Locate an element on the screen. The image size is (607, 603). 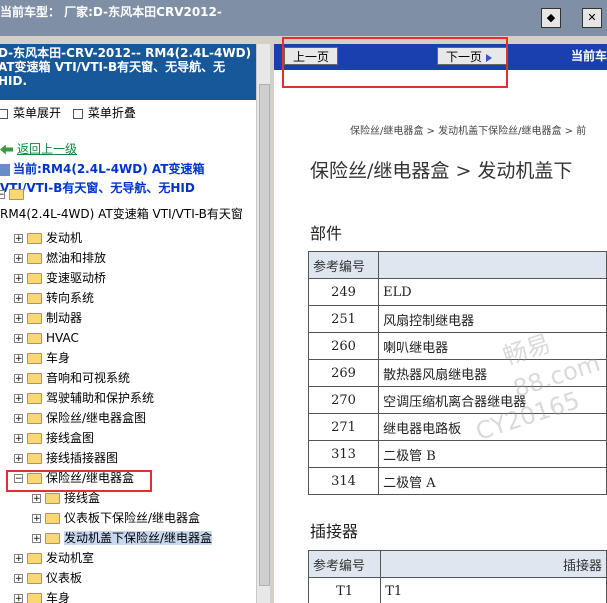
tree-item-audio: + 音响和可视系统 is located at coordinates (72, 378).